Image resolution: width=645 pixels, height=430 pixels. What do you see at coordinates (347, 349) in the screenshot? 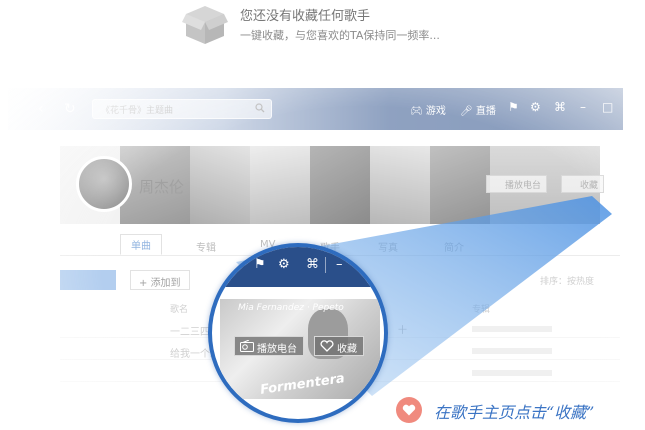
I see `favorite-label: 收藏` at bounding box center [347, 349].